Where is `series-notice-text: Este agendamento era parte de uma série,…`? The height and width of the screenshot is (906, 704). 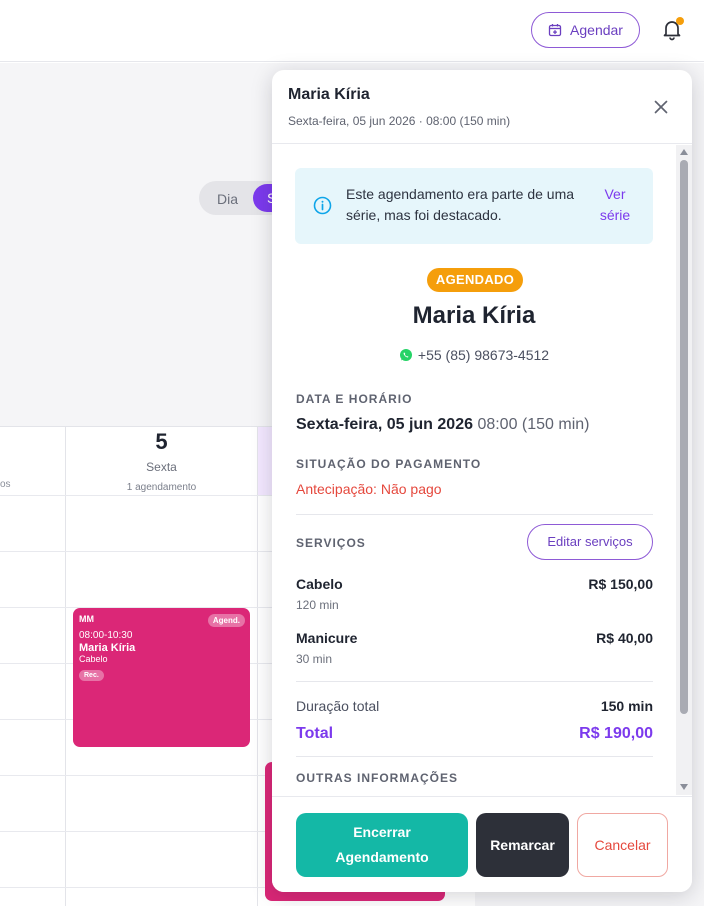
series-notice-text: Este agendamento era parte de uma série,… is located at coordinates (460, 204).